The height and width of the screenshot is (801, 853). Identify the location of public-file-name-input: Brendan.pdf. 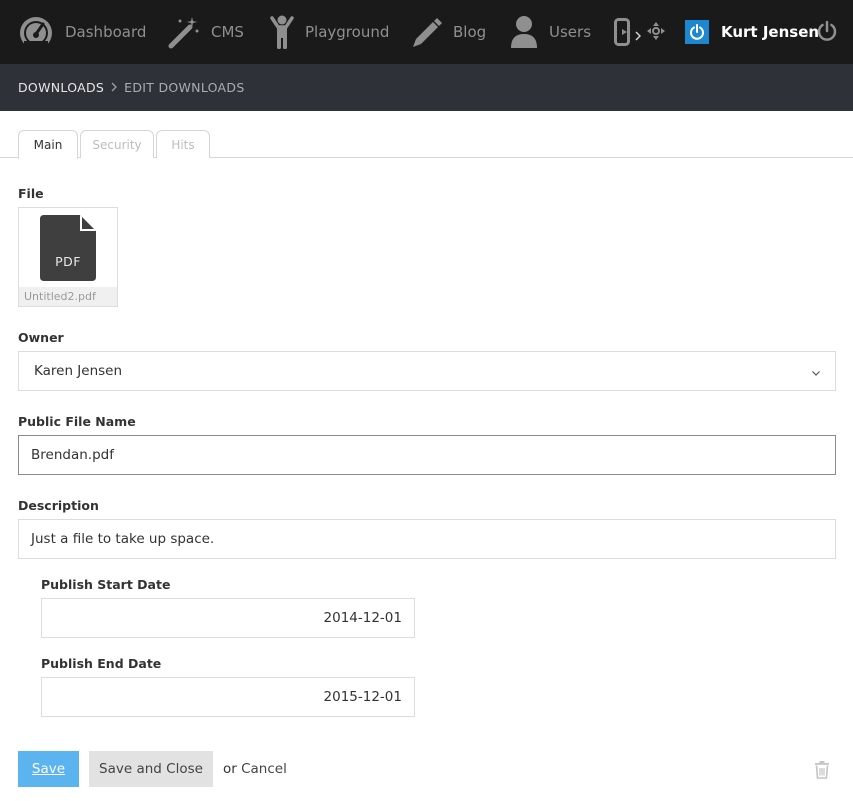
(427, 455).